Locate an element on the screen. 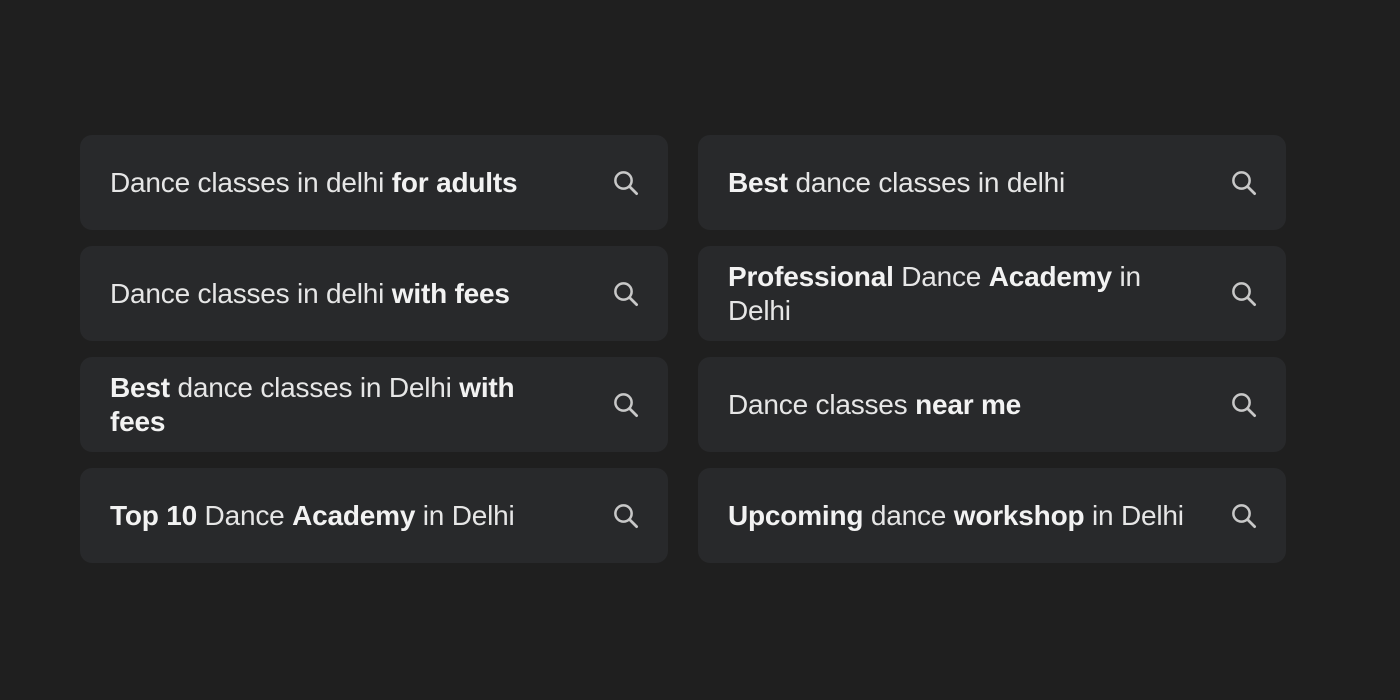 This screenshot has height=700, width=1400. suggestion-text-bold: near me is located at coordinates (968, 404).